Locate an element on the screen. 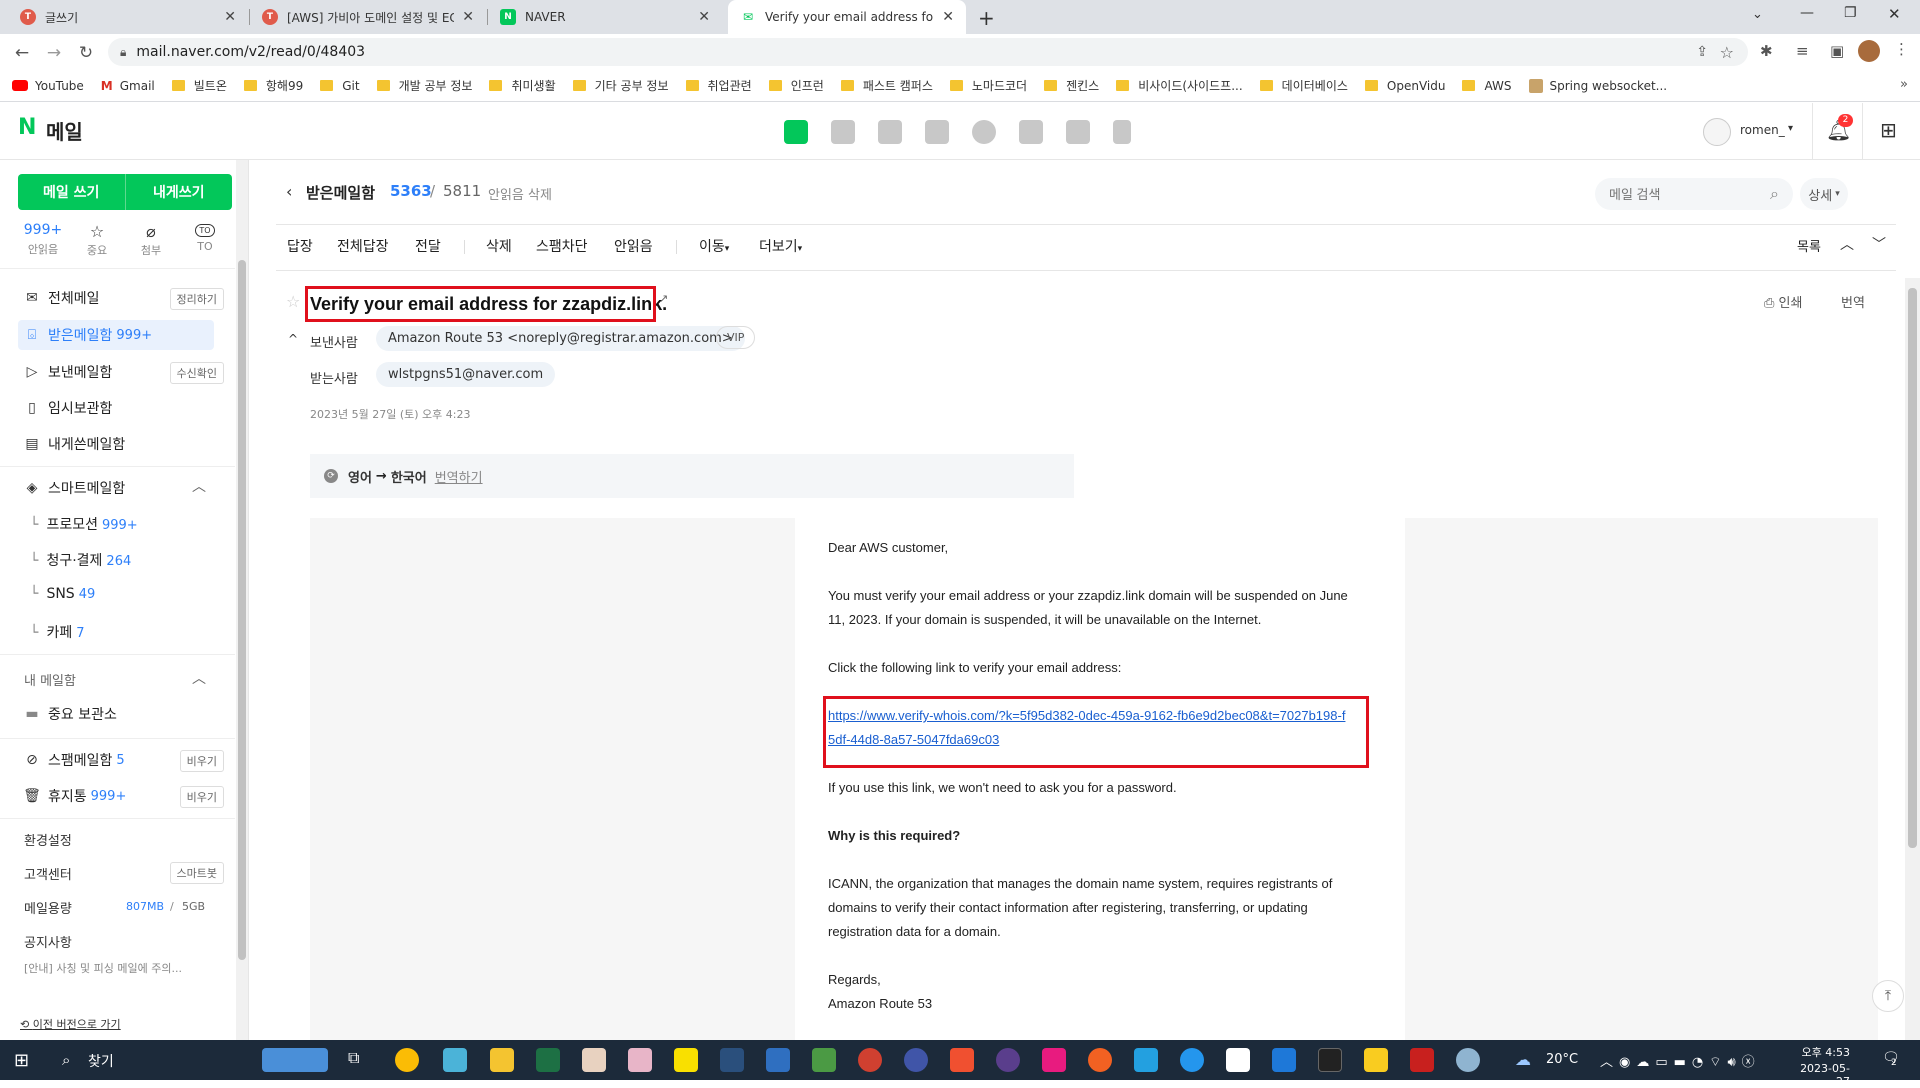  tab-search-icon: ⌄ is located at coordinates (1757, 14).